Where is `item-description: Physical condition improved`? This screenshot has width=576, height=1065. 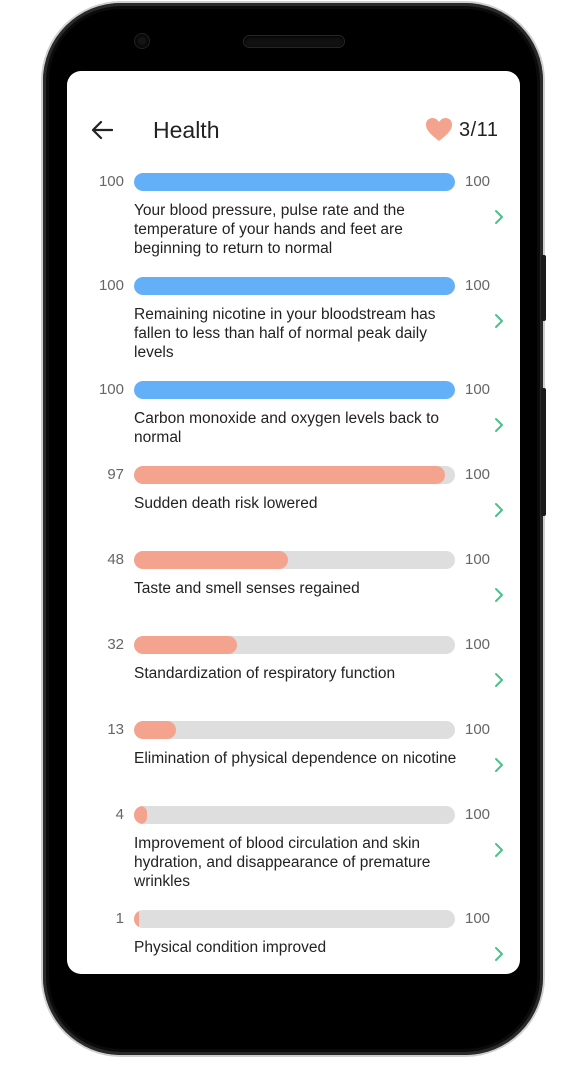 item-description: Physical condition improved is located at coordinates (230, 947).